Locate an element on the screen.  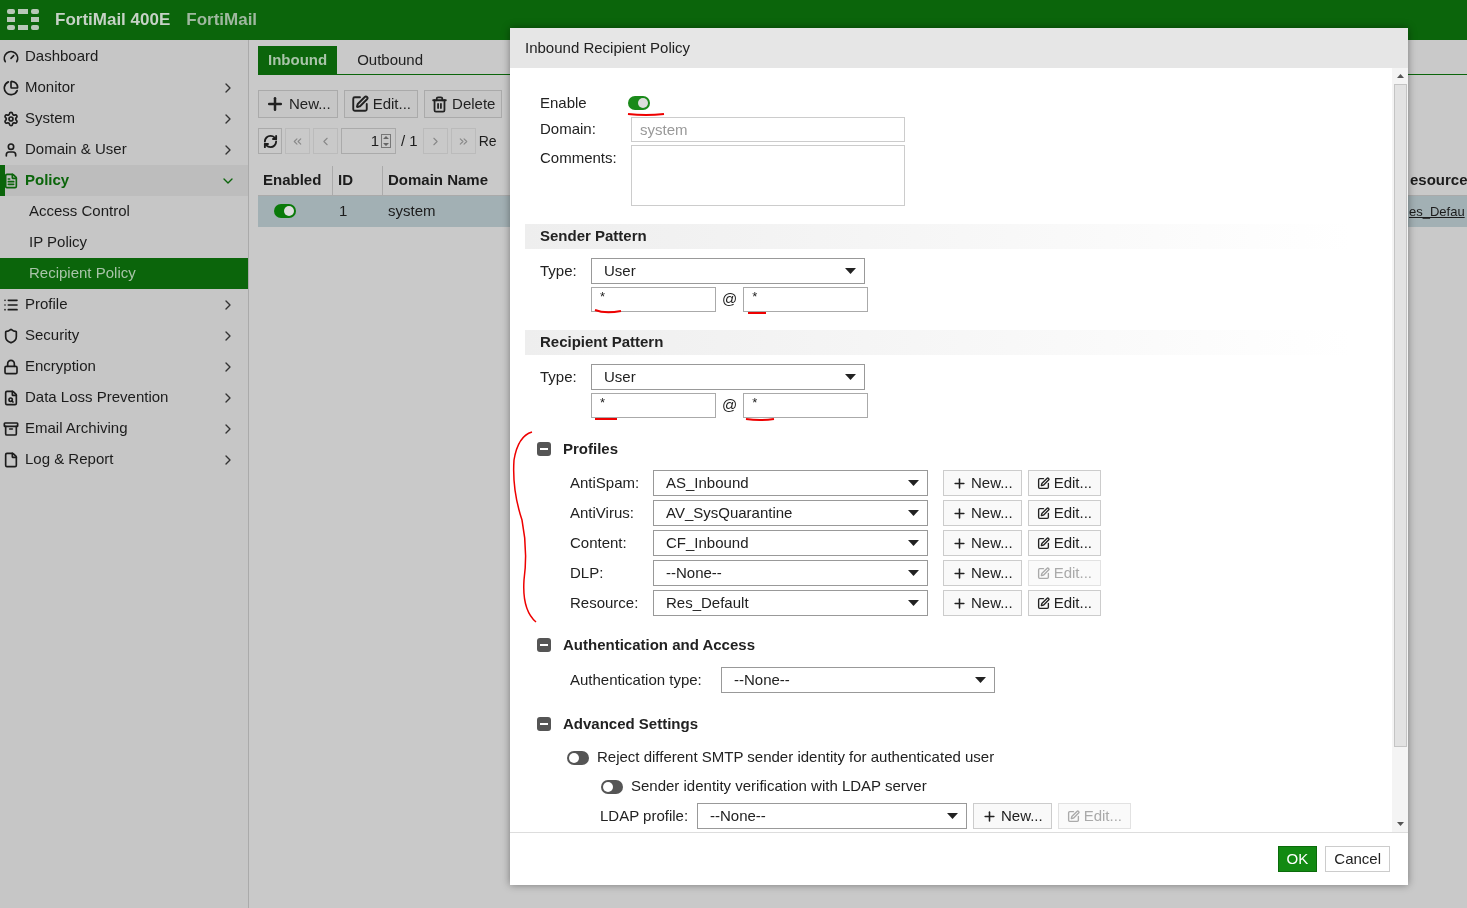
scroll-up-icon is located at coordinates (1400, 76).